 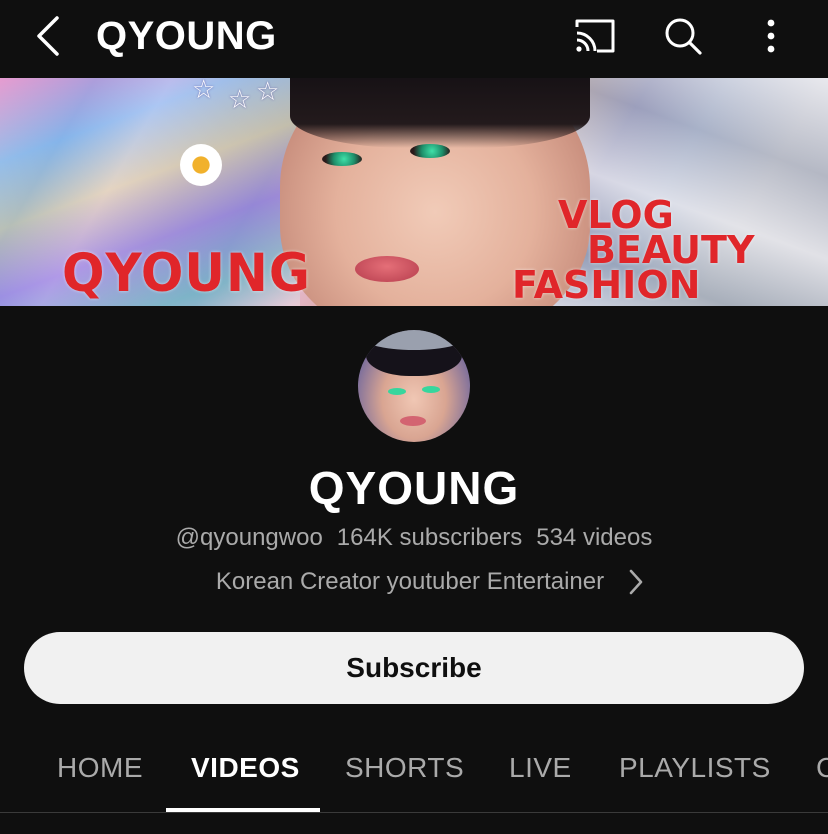 What do you see at coordinates (387, 269) in the screenshot?
I see `banner-lips` at bounding box center [387, 269].